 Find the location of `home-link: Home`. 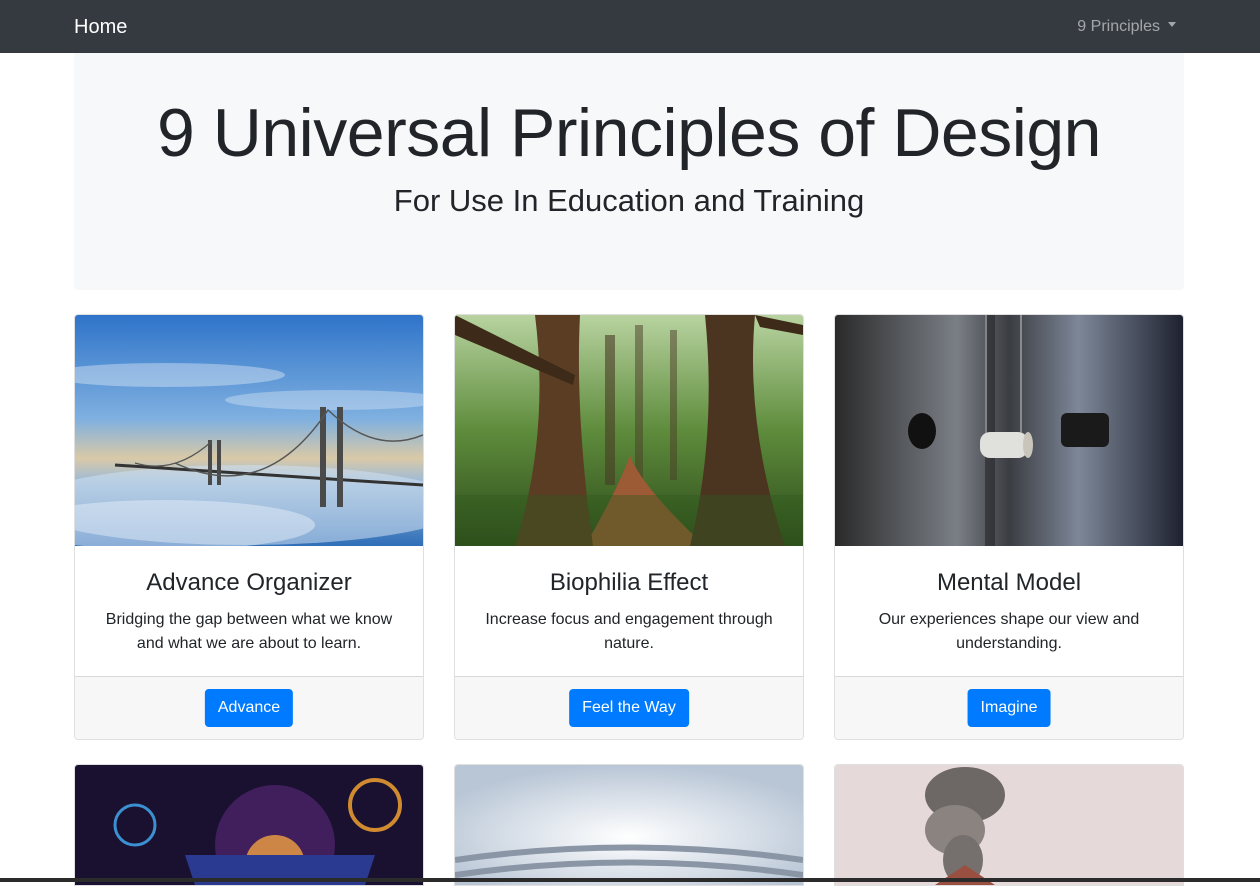

home-link: Home is located at coordinates (100, 27).